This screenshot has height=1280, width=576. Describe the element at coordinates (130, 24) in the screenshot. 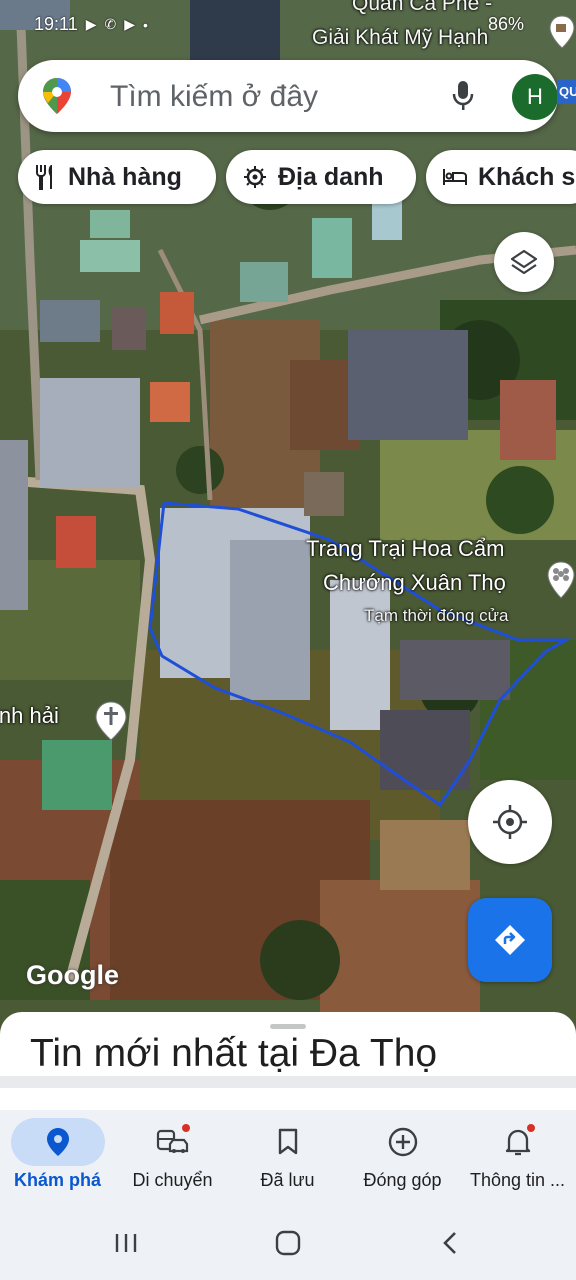

I see `youtube-notification-icon-2: ▶` at that location.